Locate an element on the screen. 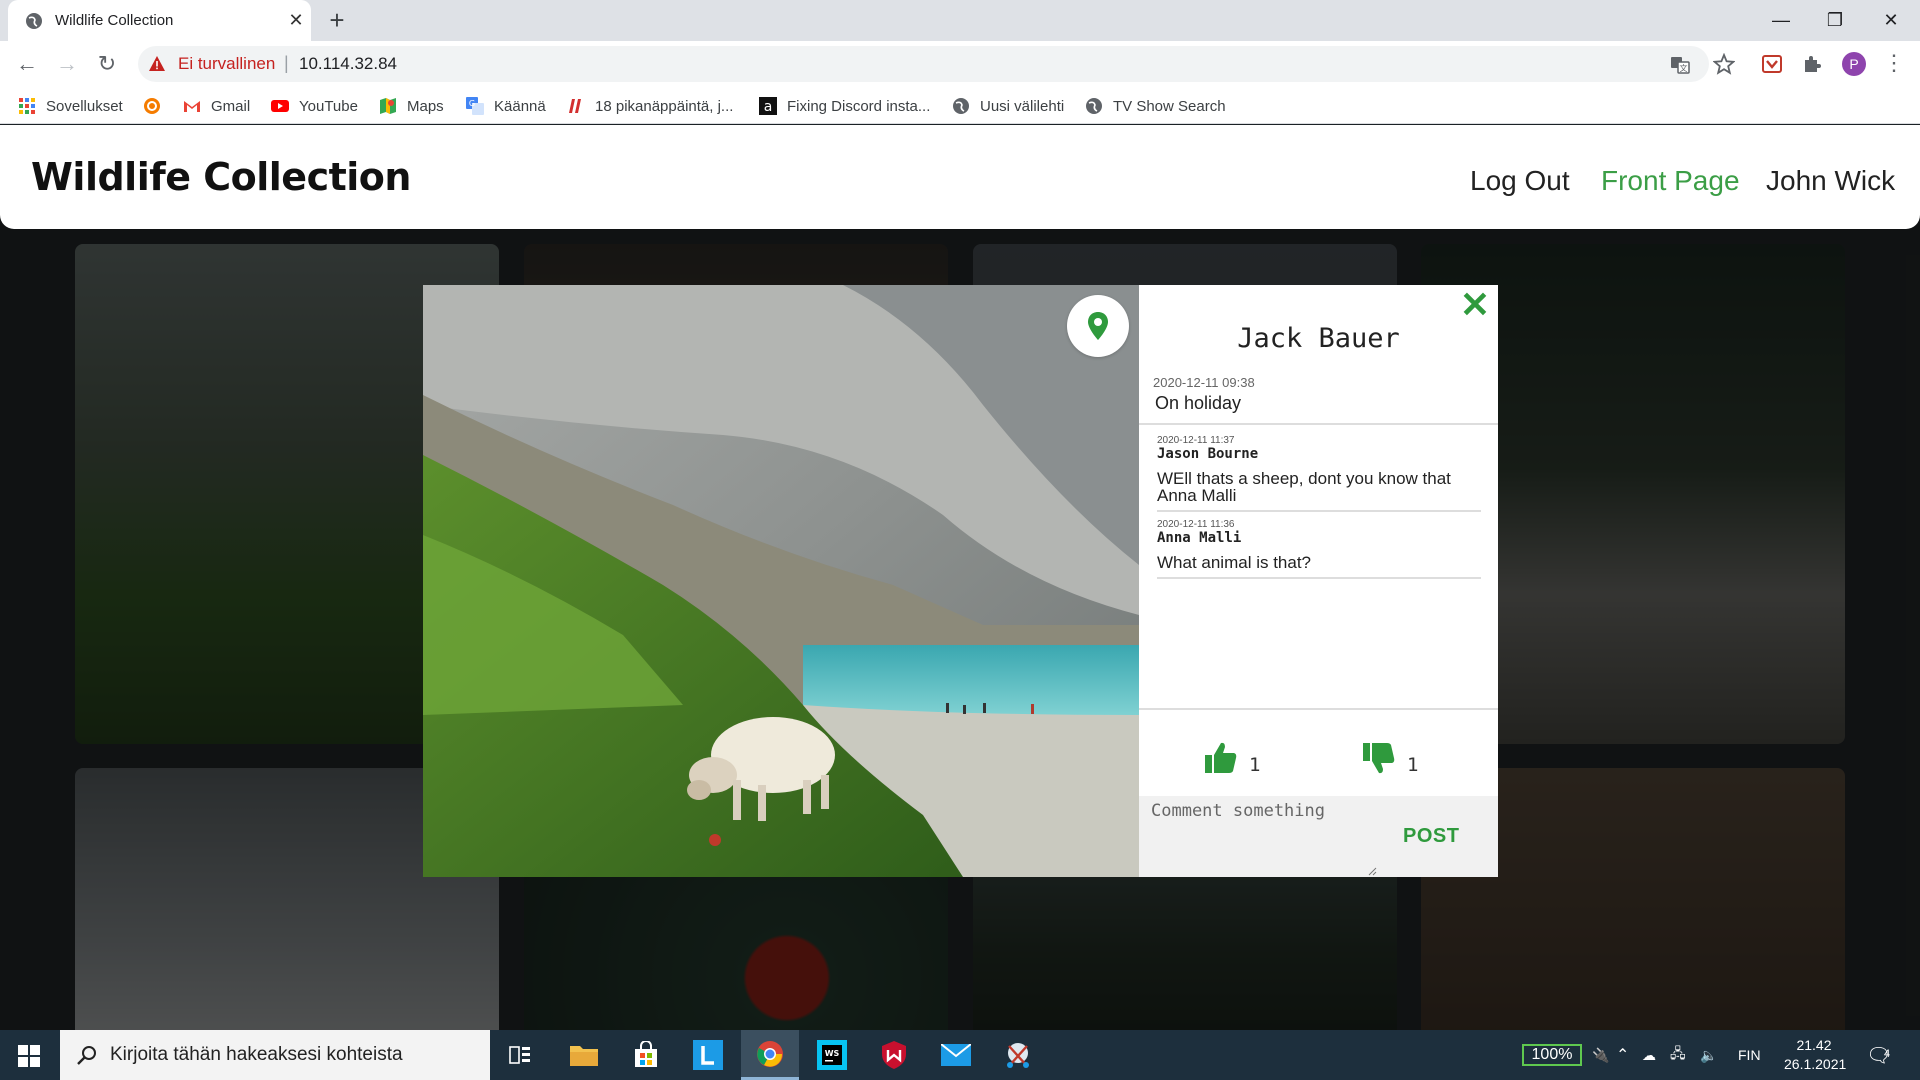  taskbar-chrome is located at coordinates (770, 1055).